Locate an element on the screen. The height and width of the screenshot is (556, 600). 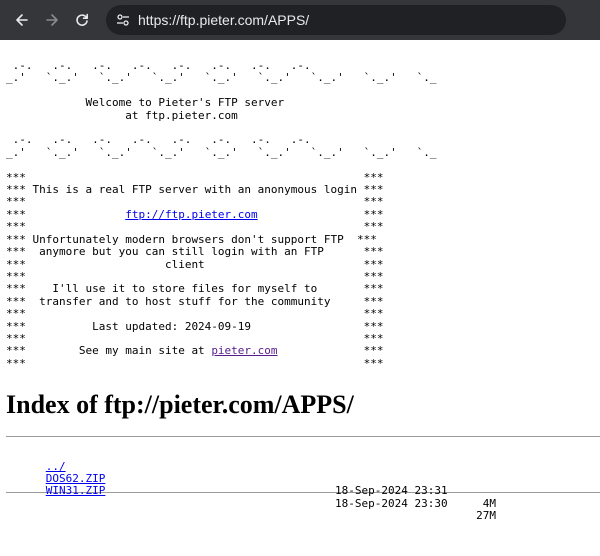
info-line: Last updated: 2024-09-19 is located at coordinates (188, 326).